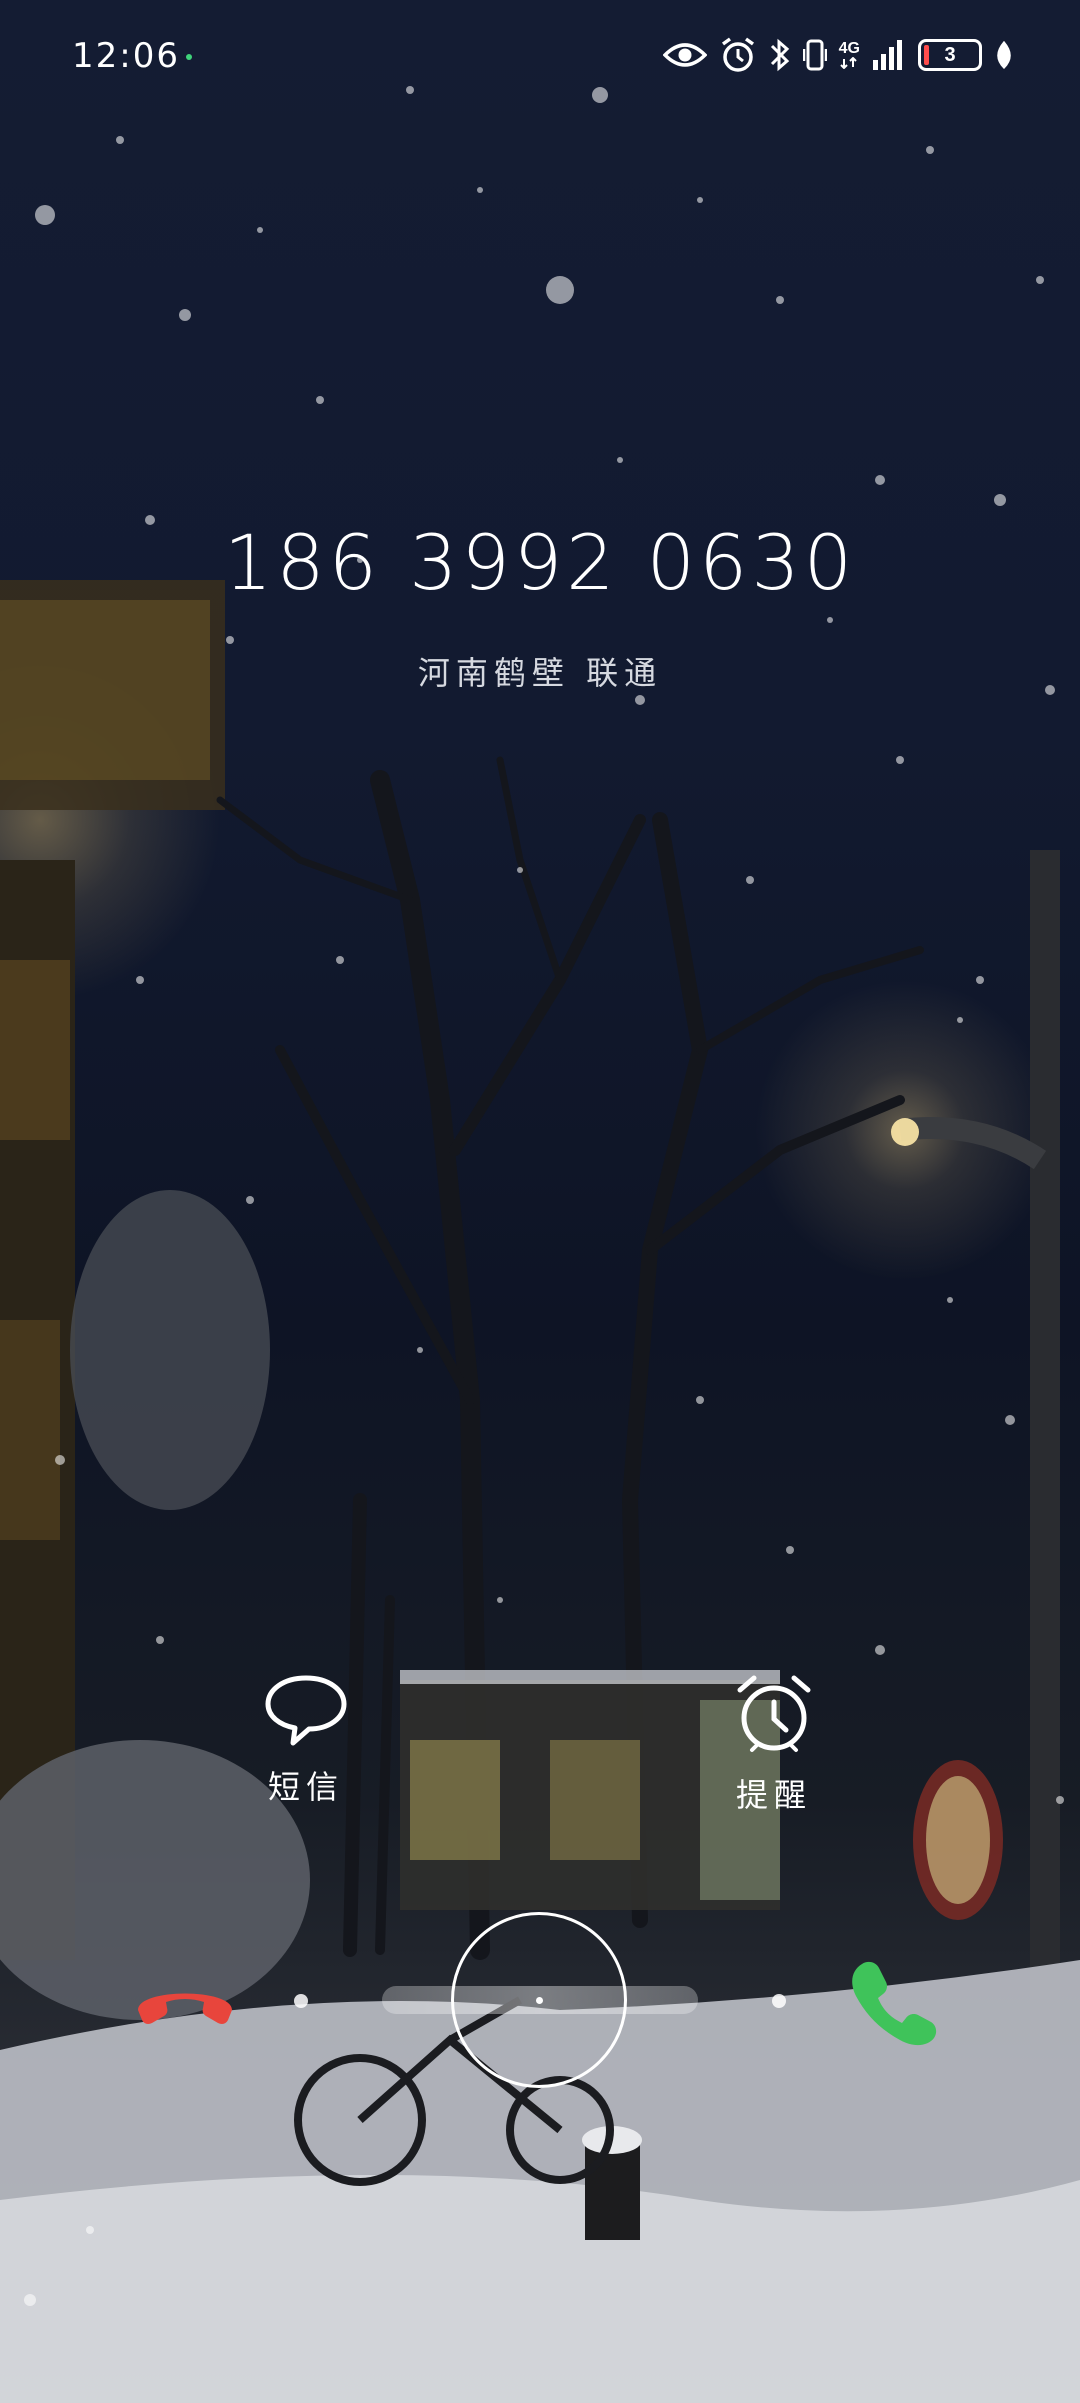 The width and height of the screenshot is (1080, 2403). Describe the element at coordinates (814, 55) in the screenshot. I see `vibrate-icon` at that location.